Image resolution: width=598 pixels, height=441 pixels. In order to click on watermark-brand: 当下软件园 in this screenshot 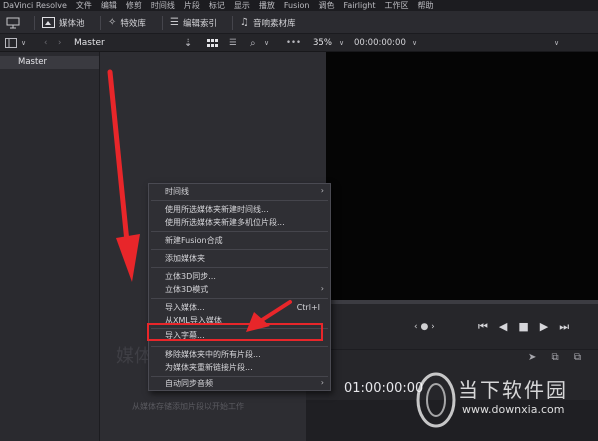, I will do `click(513, 390)`.